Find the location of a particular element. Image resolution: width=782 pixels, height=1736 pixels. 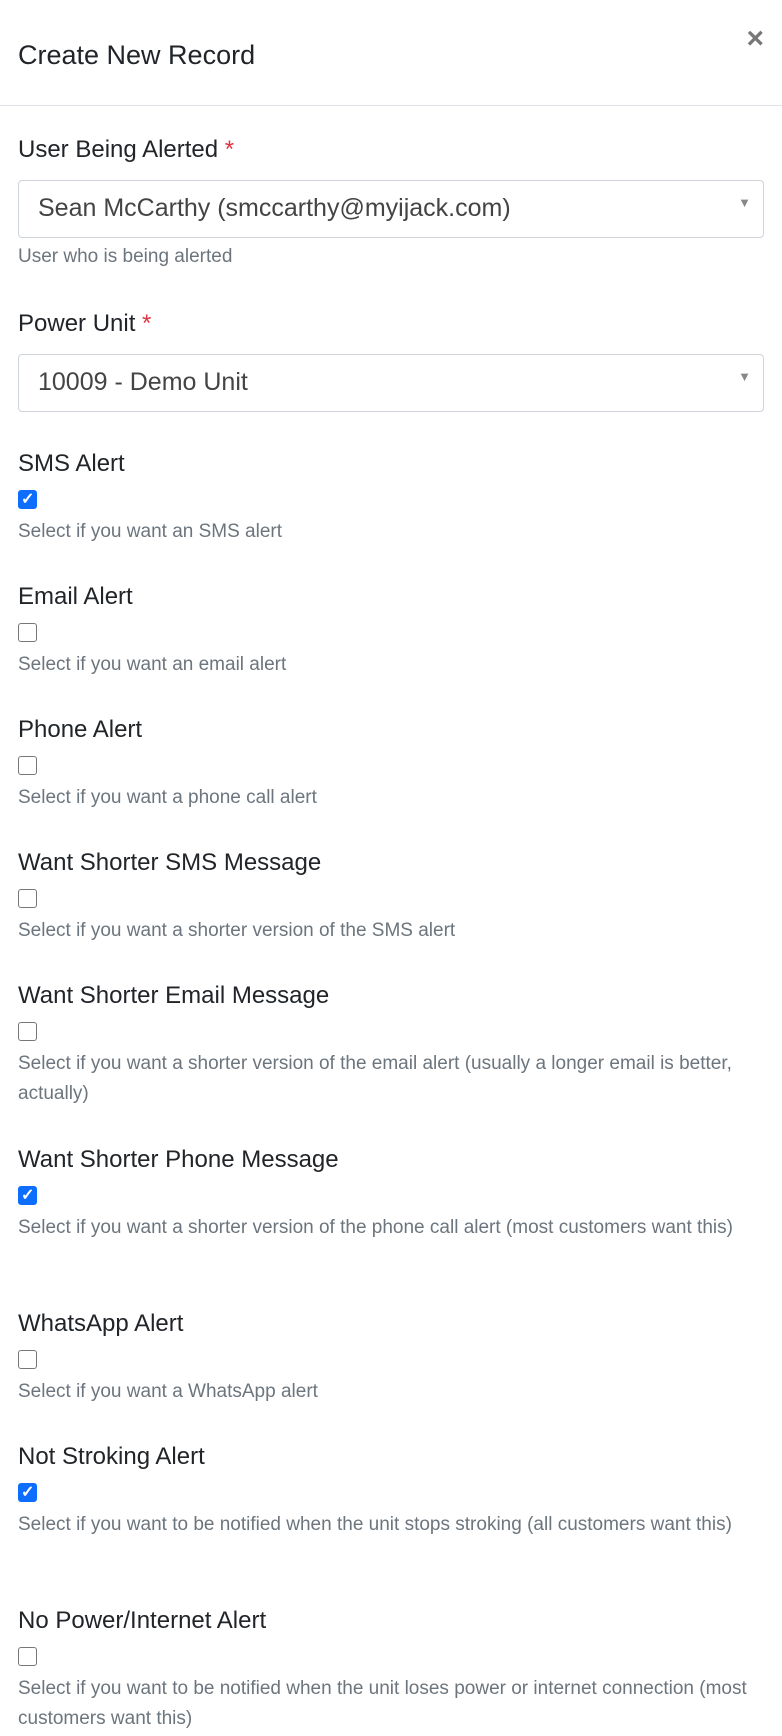

checkbox-label: WhatsApp Alert is located at coordinates (101, 1323).